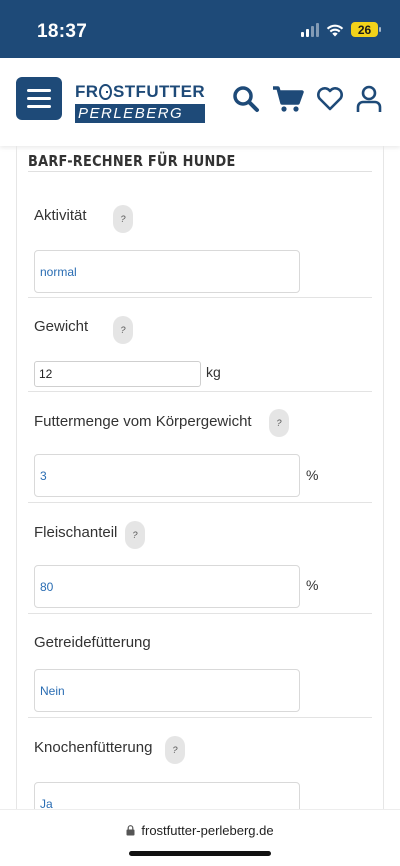 This screenshot has height=866, width=400. Describe the element at coordinates (200, 666) in the screenshot. I see `field-grain-feeding: Getreidefütterung Nein` at that location.